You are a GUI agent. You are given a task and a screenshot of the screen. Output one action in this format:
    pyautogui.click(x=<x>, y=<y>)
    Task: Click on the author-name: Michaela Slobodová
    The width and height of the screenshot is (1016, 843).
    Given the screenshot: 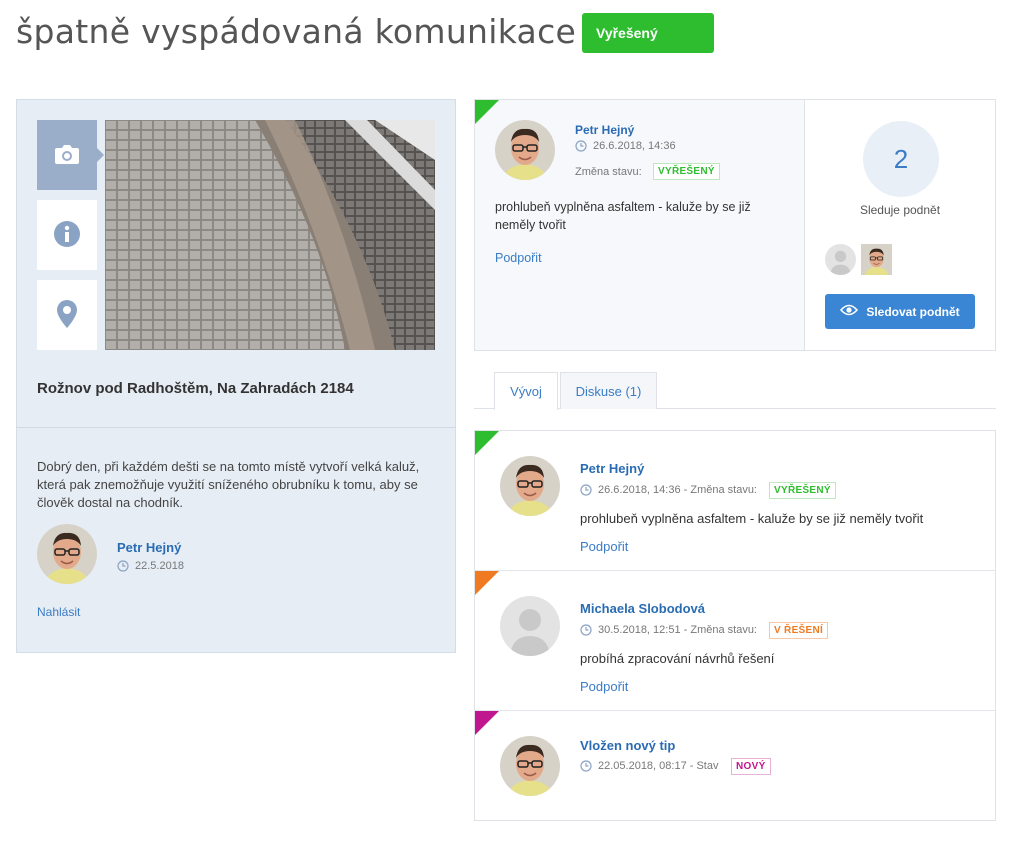 What is the action you would take?
    pyautogui.click(x=642, y=608)
    